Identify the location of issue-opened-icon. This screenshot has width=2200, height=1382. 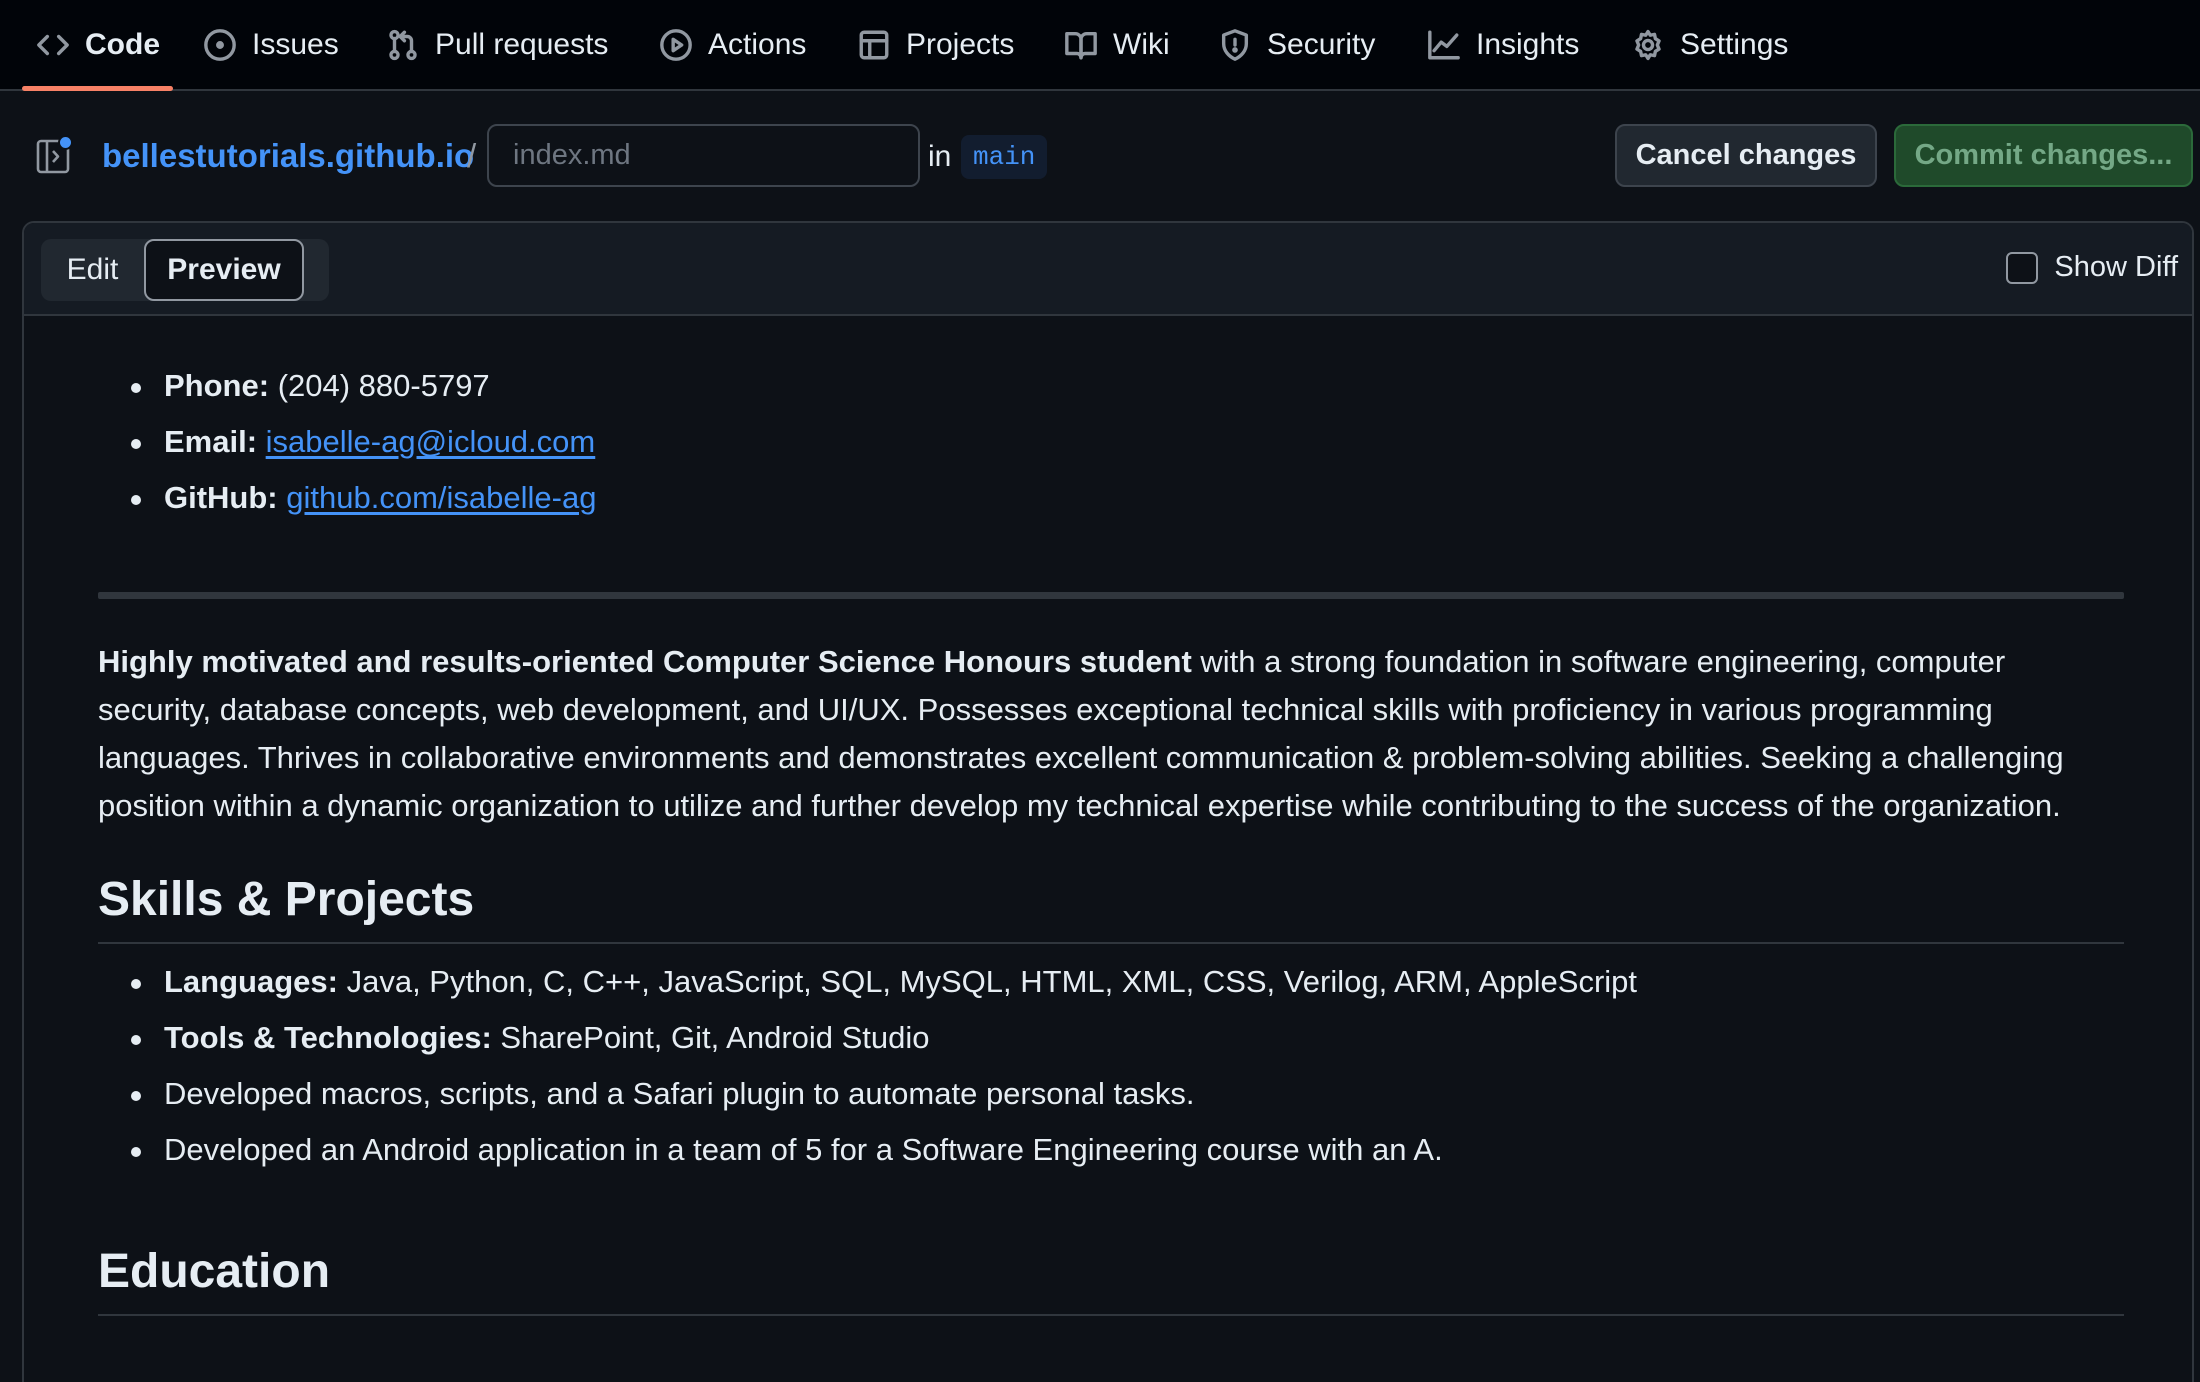
(220, 44).